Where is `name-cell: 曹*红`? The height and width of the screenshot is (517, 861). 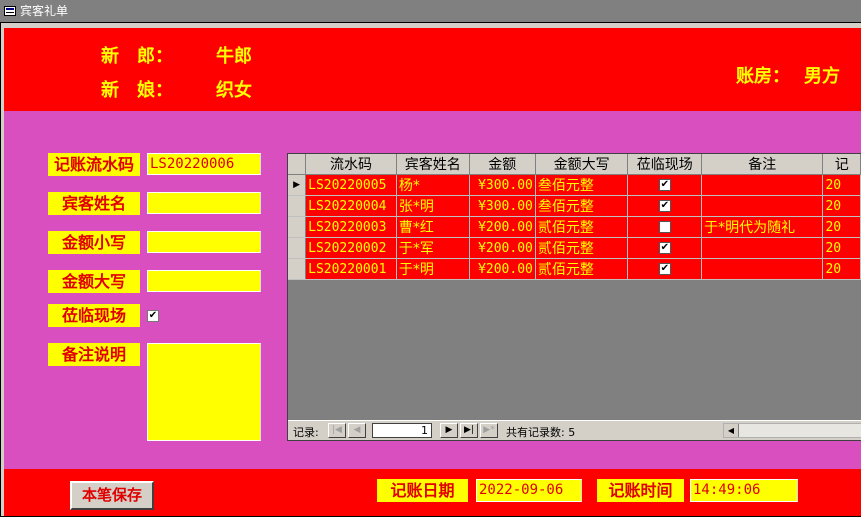 name-cell: 曹*红 is located at coordinates (433, 227).